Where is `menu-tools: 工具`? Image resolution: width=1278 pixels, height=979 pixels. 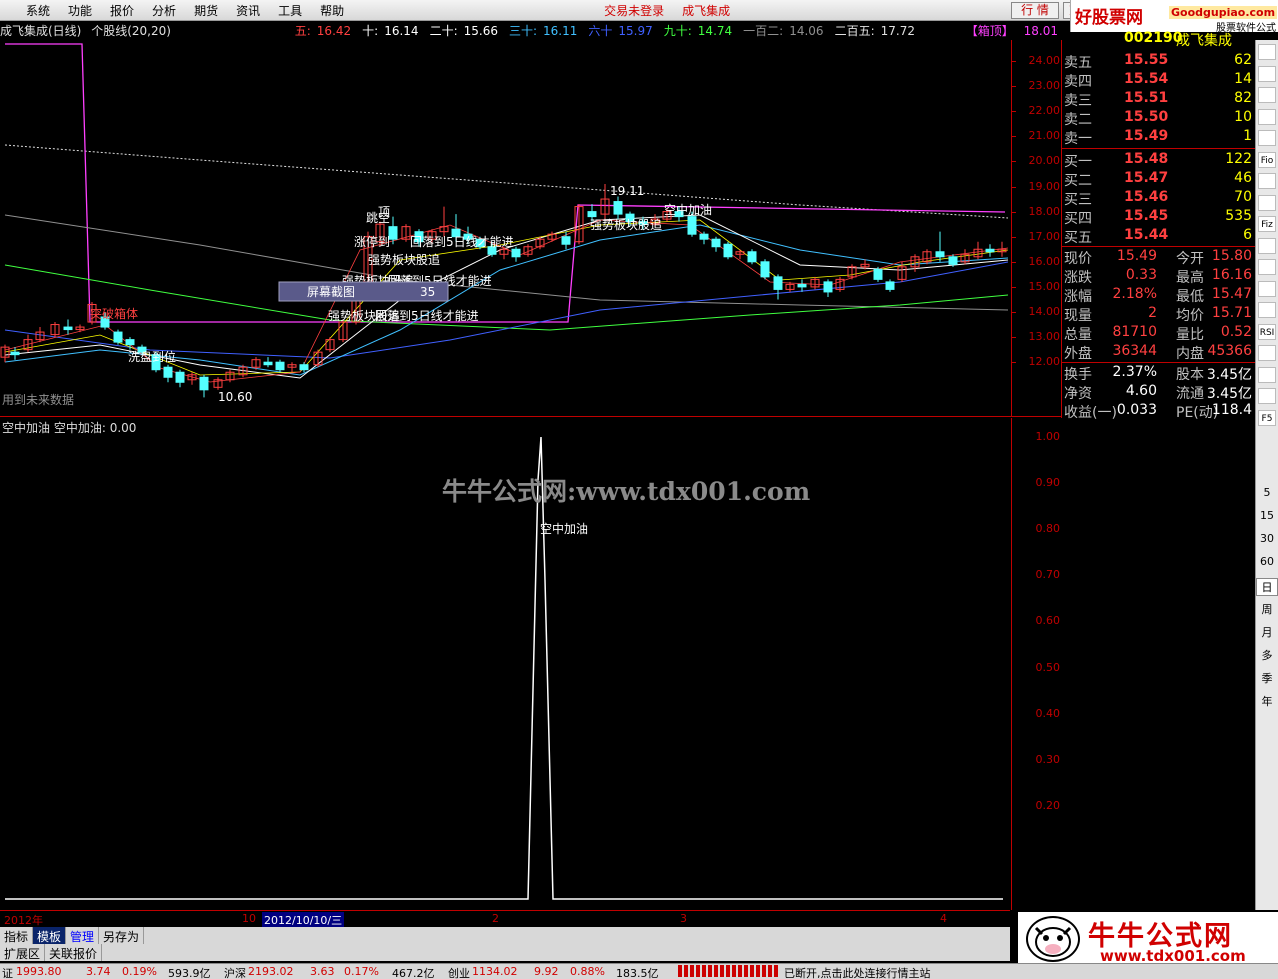
menu-tools: 工具 is located at coordinates (290, 10).